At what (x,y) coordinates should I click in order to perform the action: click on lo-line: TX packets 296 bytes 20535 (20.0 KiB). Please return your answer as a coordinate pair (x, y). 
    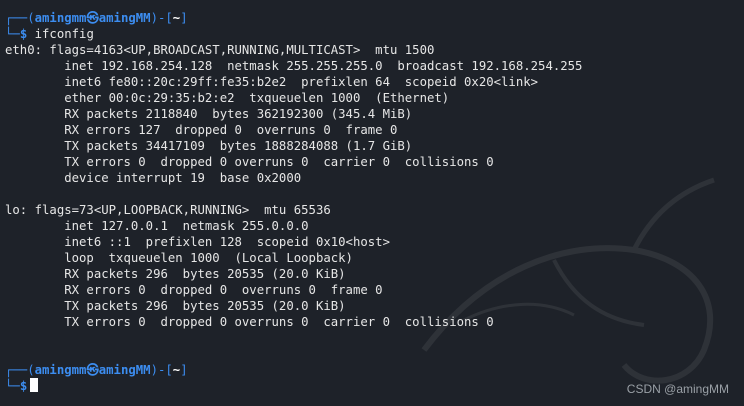
    Looking at the image, I should click on (175, 306).